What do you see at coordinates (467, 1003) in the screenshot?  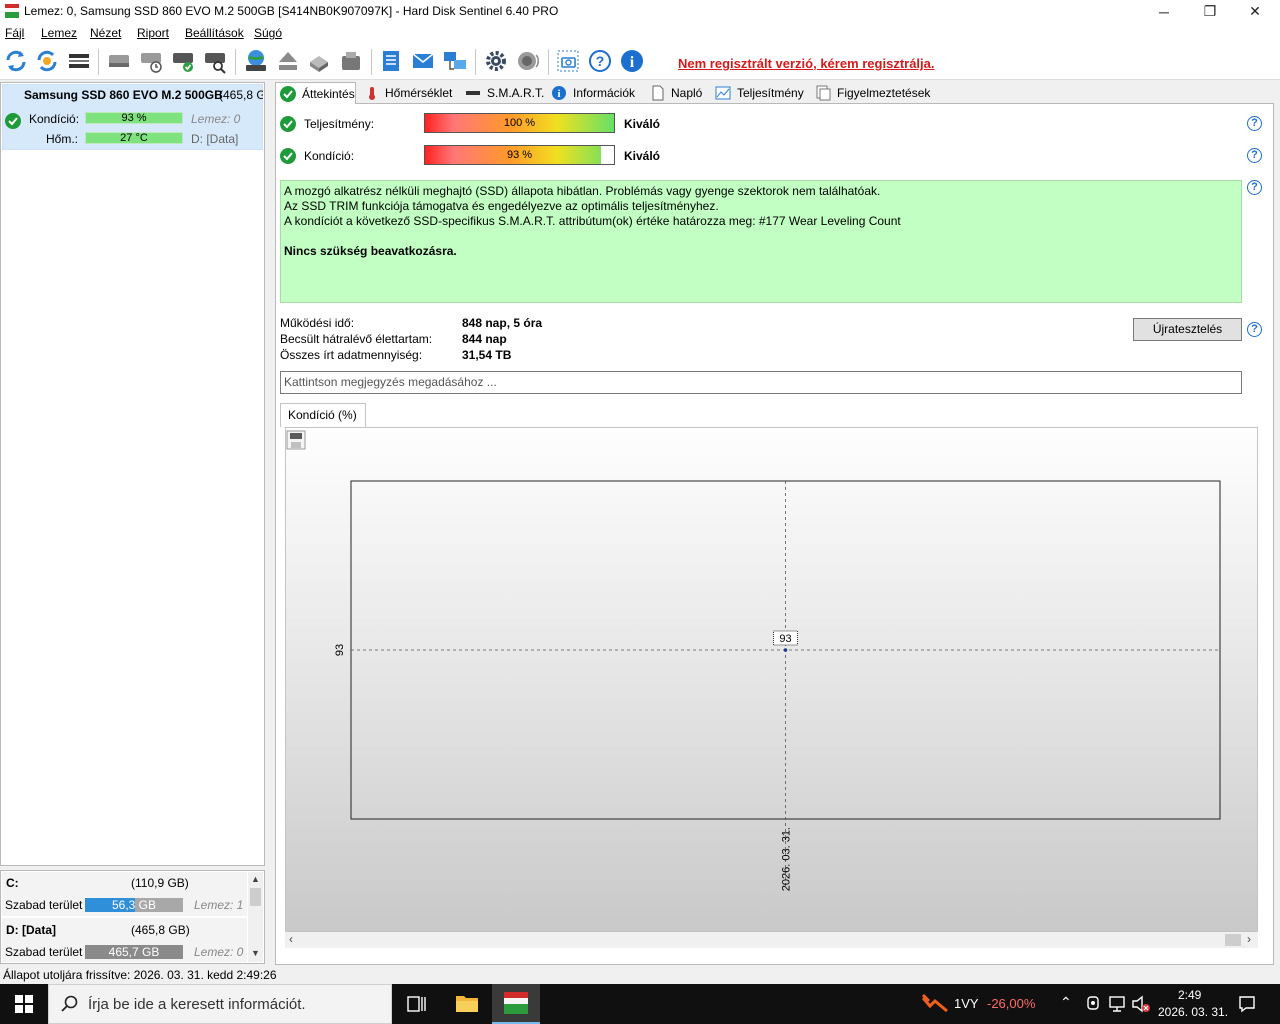 I see `file-explorer-icon` at bounding box center [467, 1003].